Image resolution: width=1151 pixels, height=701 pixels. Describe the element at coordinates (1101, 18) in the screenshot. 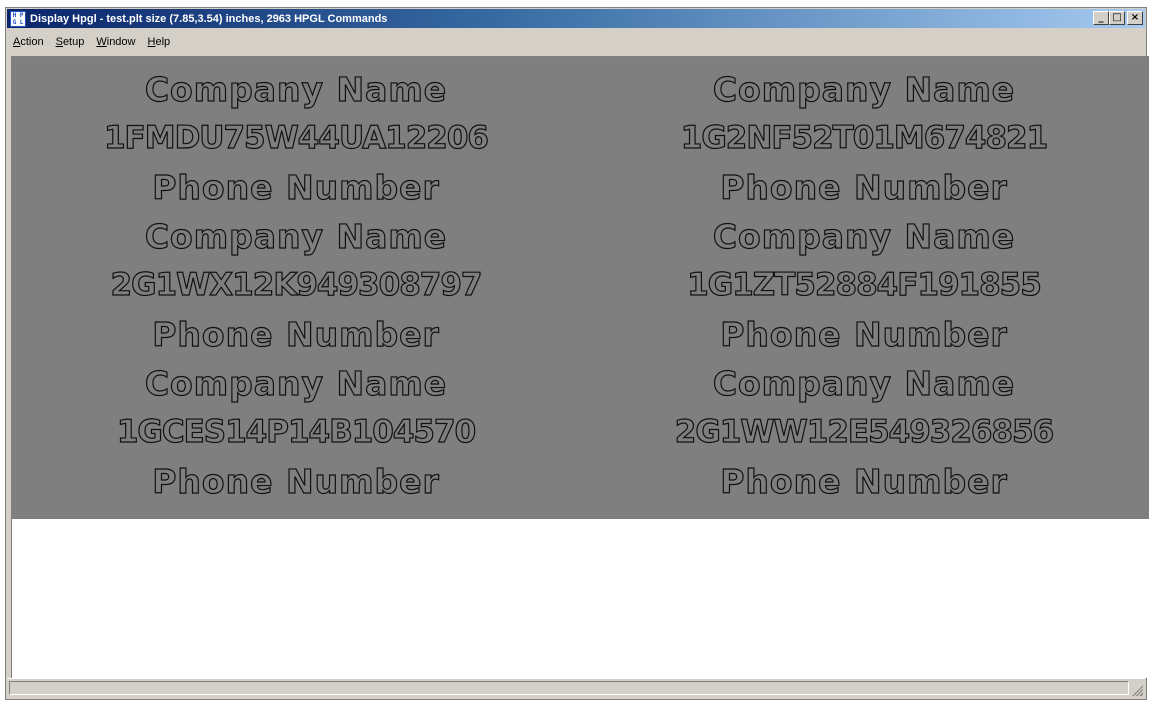

I see `minimize-button: _` at that location.